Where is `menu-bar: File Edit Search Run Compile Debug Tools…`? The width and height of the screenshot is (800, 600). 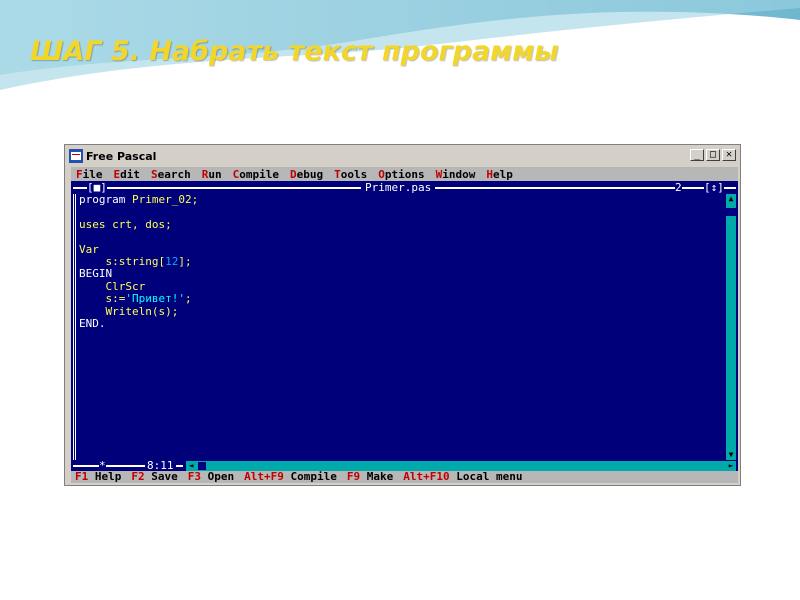
menu-bar: File Edit Search Run Compile Debug Tools… is located at coordinates (404, 174).